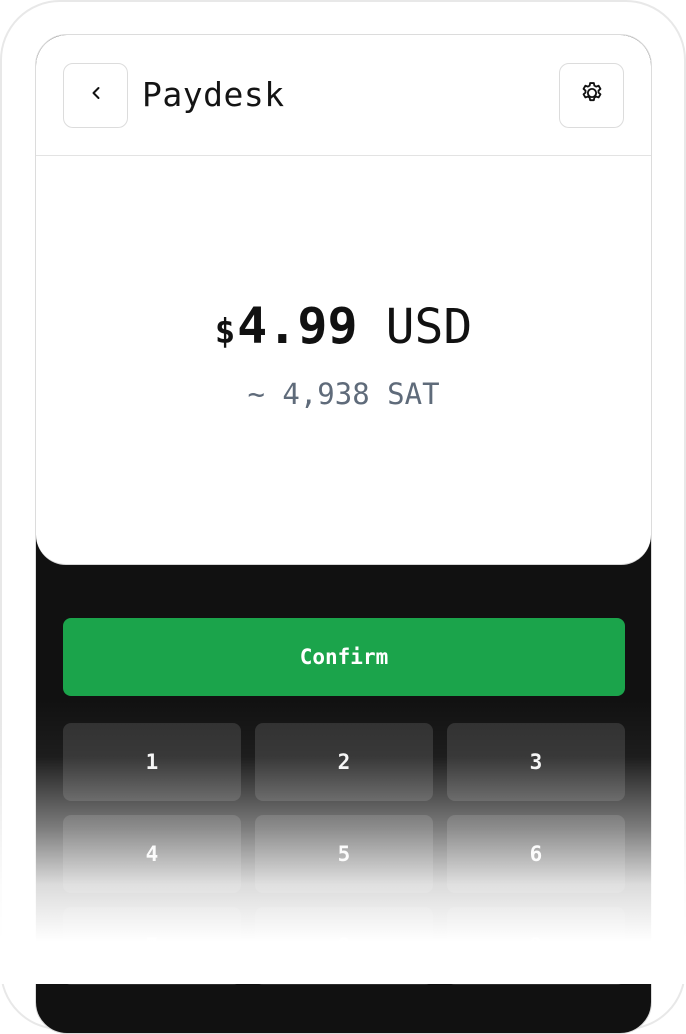 The image size is (686, 1034). What do you see at coordinates (343, 394) in the screenshot?
I see `converted-amount: ~ 4,938 SAT` at bounding box center [343, 394].